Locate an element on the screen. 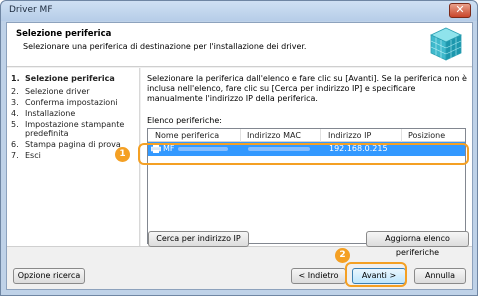 Image resolution: width=478 pixels, height=296 pixels. step-5: 5. Impostazione stampante is located at coordinates (68, 124).